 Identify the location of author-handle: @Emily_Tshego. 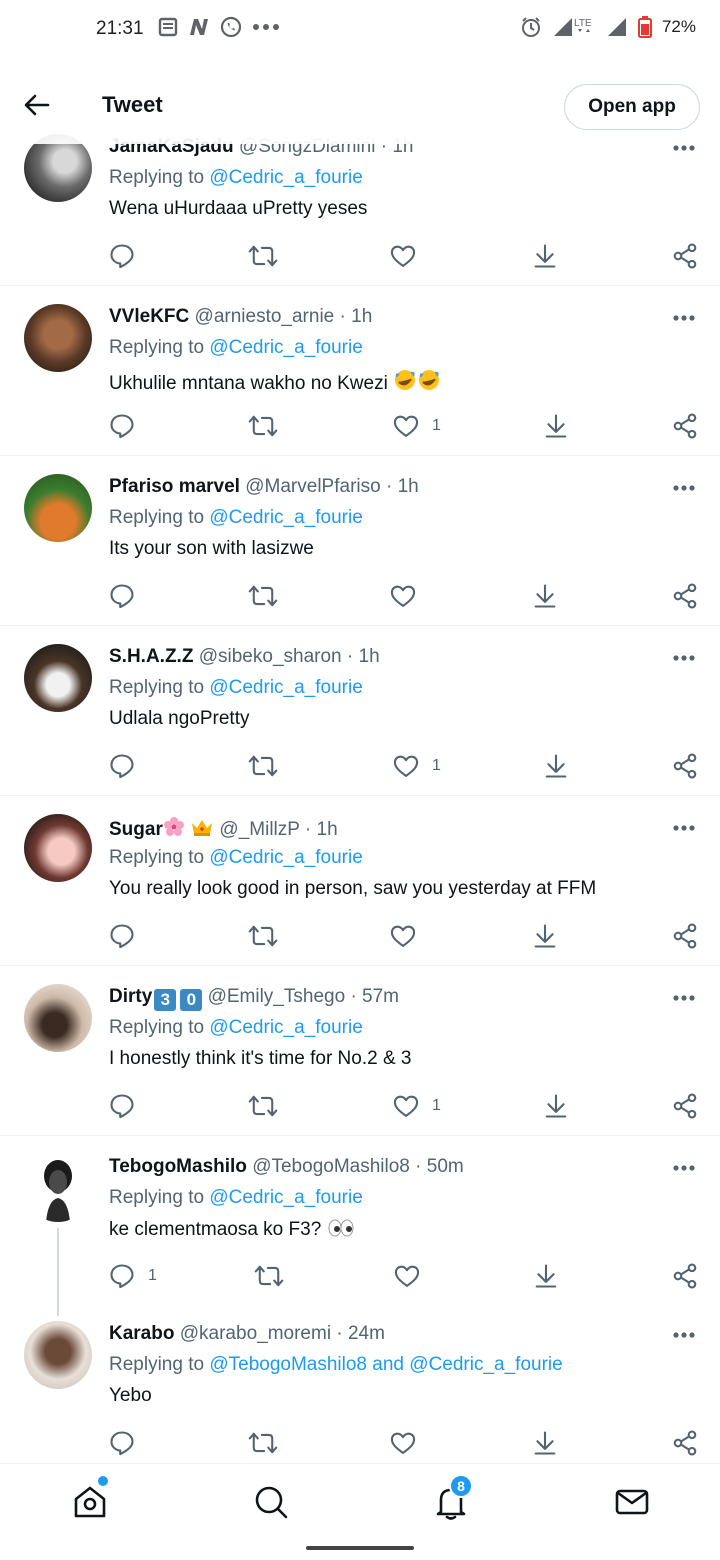
(277, 996).